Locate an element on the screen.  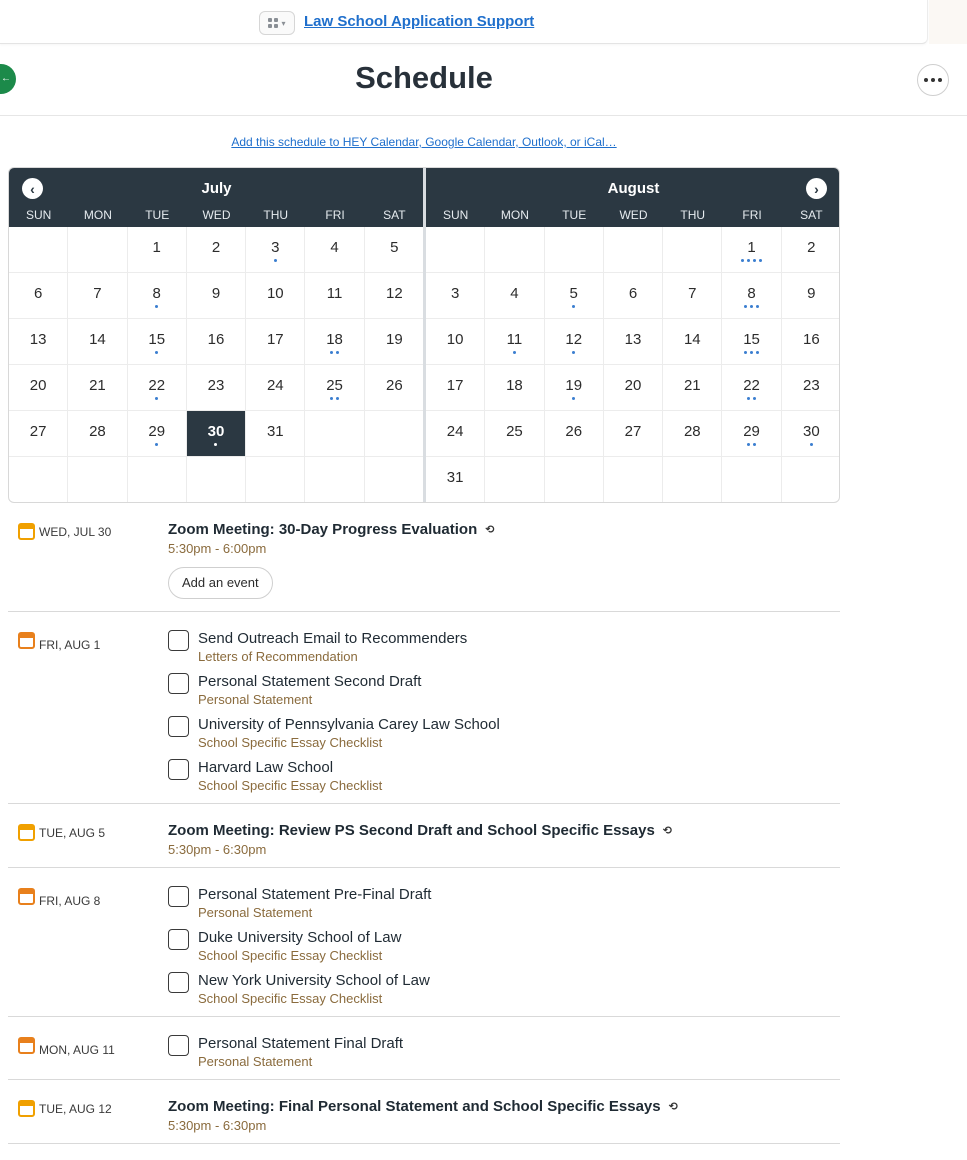
todo-title: Personal Statement Final Draft is located at coordinates (300, 1043).